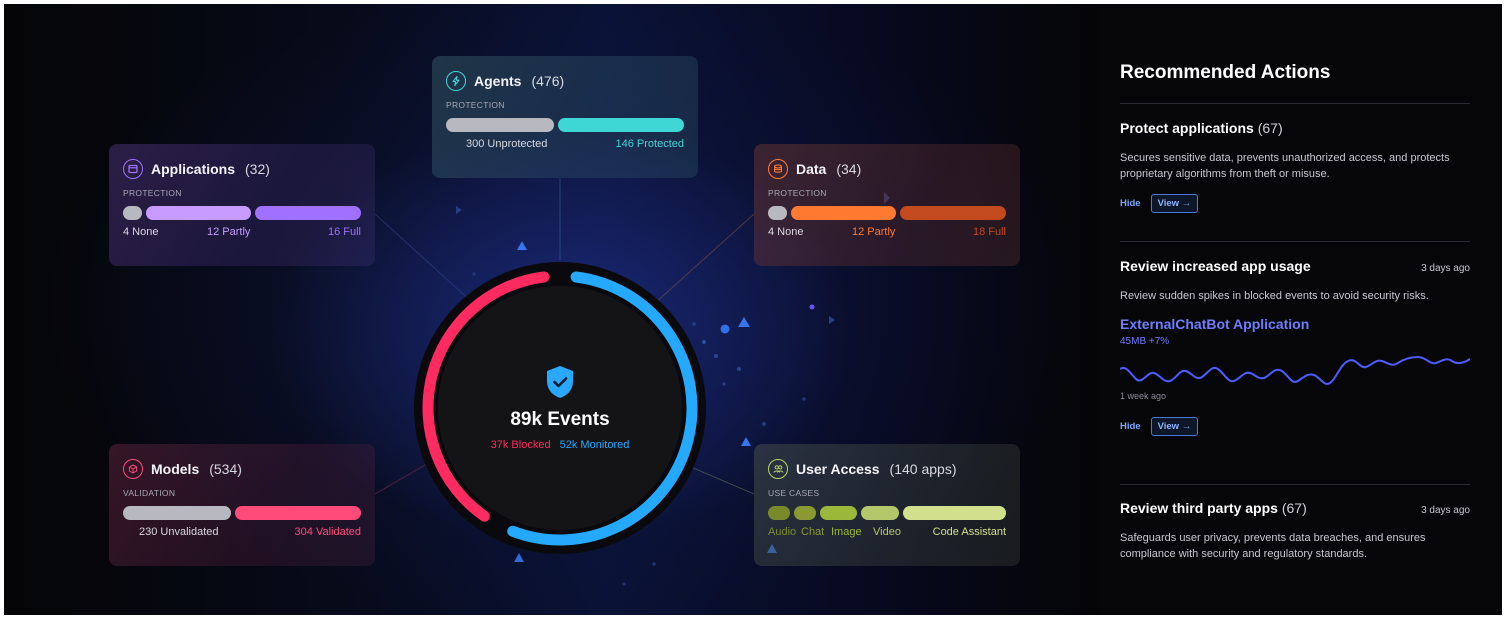  I want to click on bolt-icon, so click(456, 81).